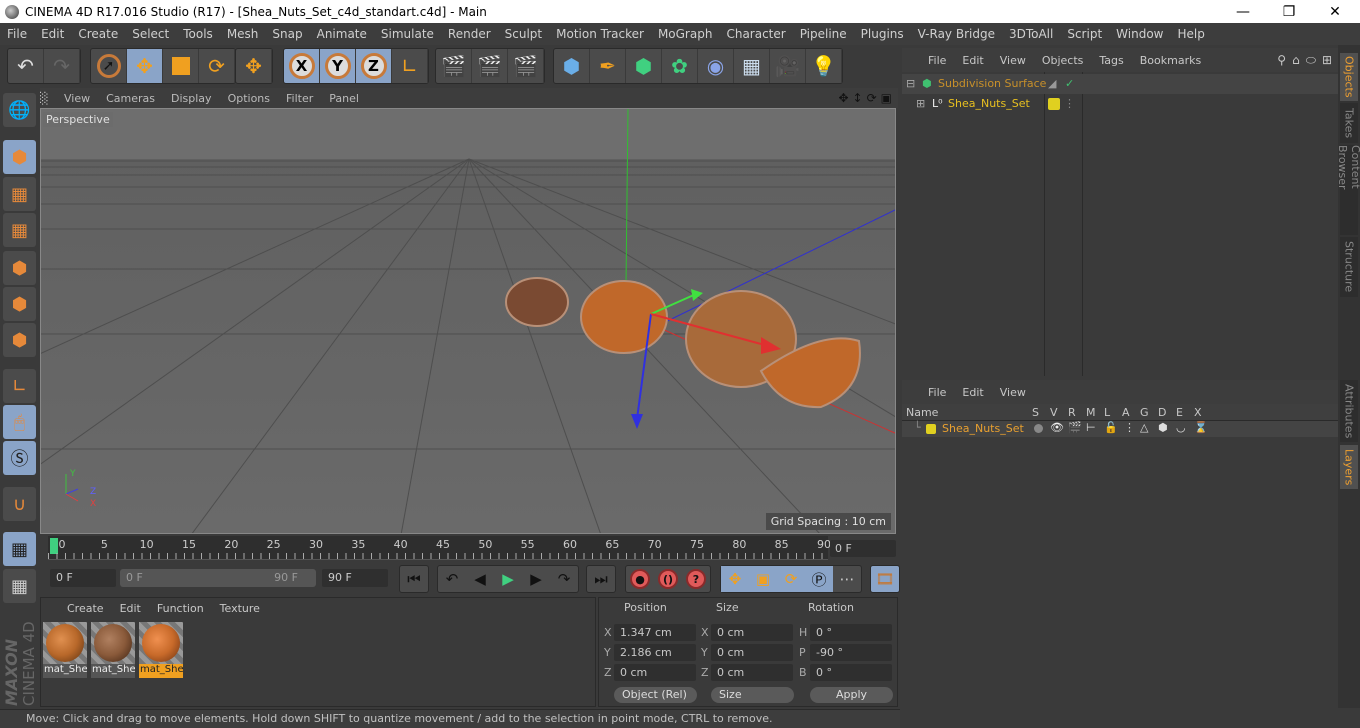 The image size is (1360, 728). What do you see at coordinates (847, 579) in the screenshot?
I see `key-pla-icon: ⋯` at bounding box center [847, 579].